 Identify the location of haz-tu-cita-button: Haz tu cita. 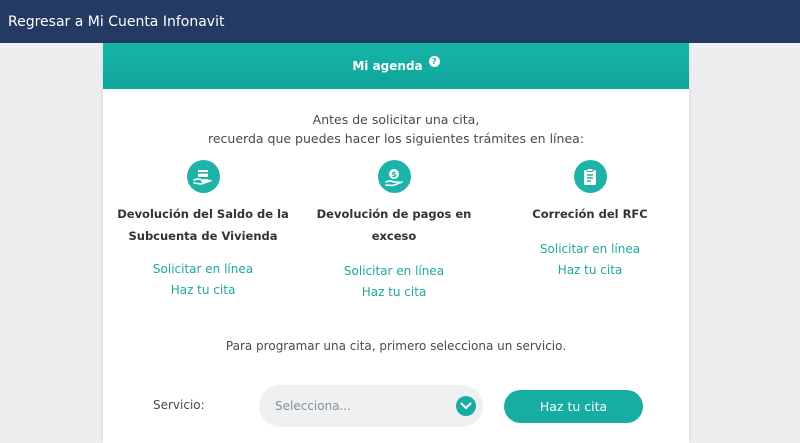
(573, 406).